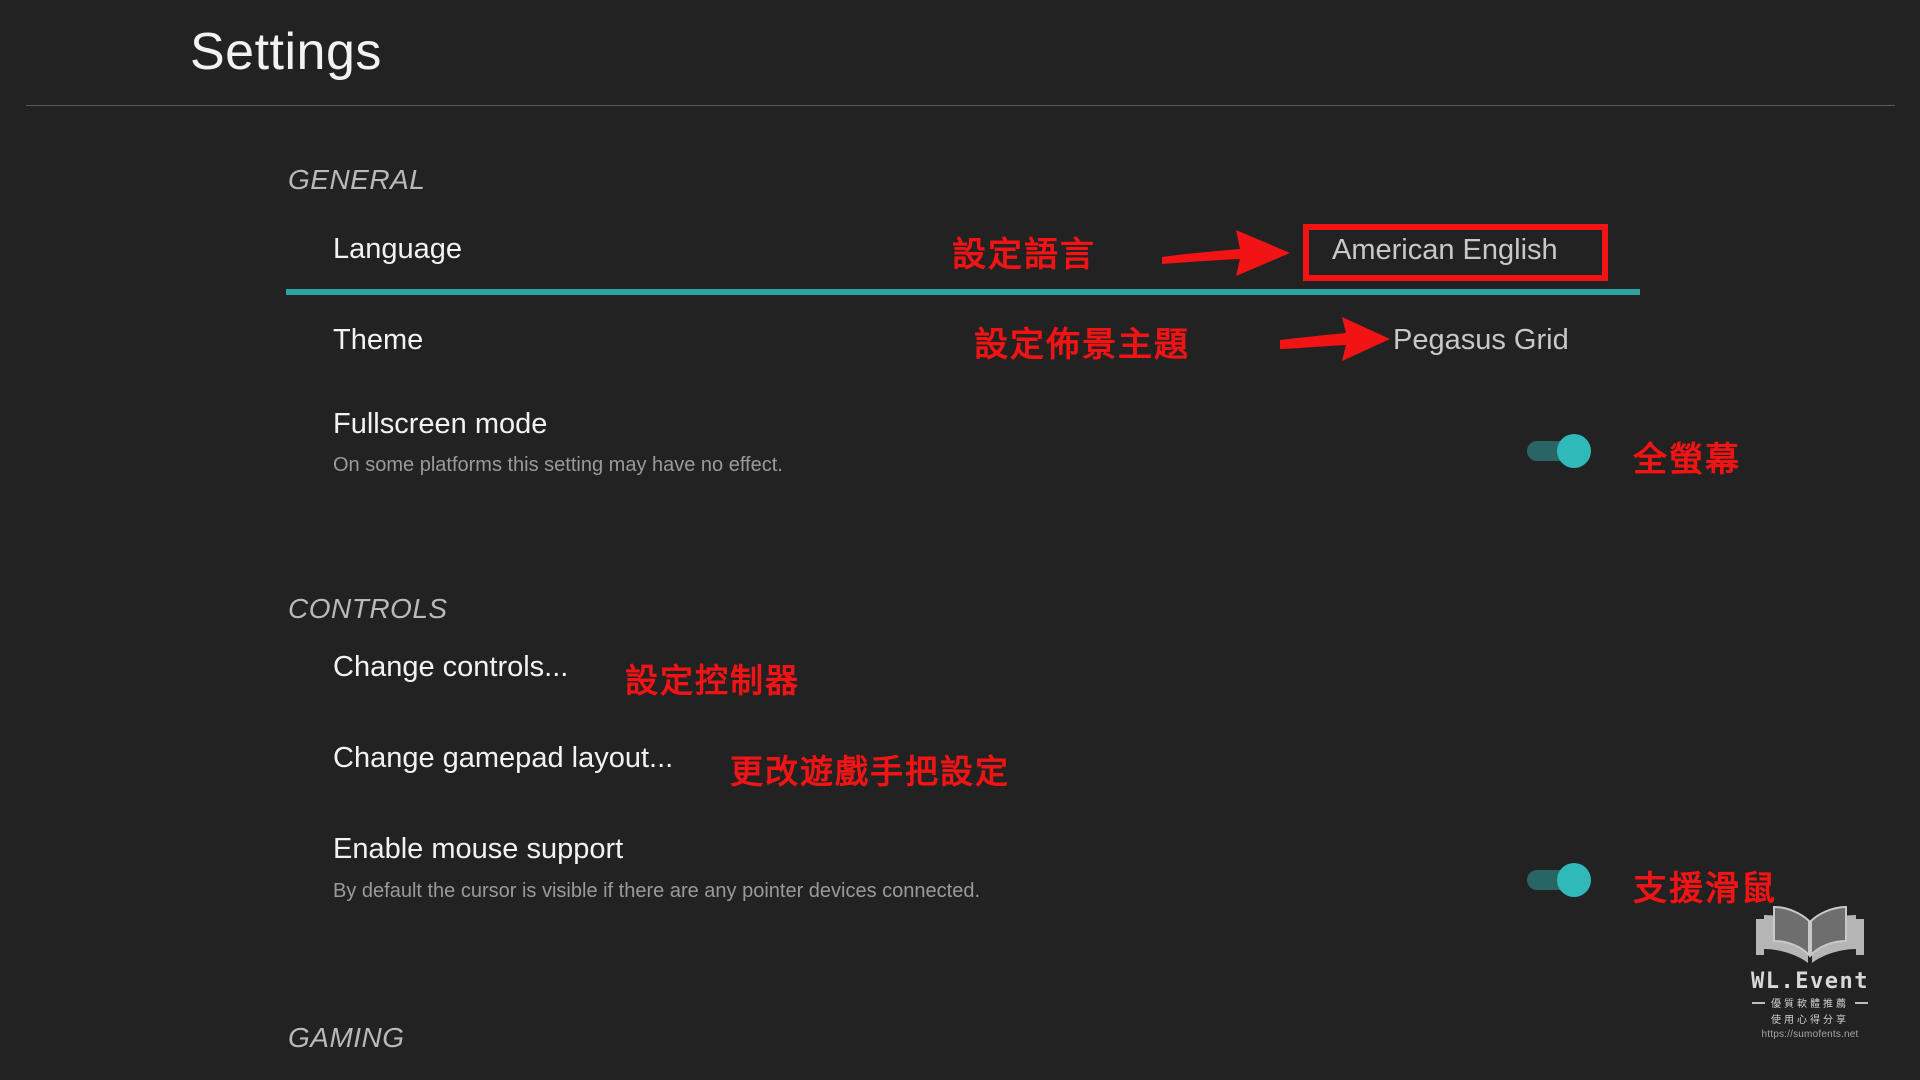 This screenshot has width=1920, height=1080. Describe the element at coordinates (963, 292) in the screenshot. I see `selection-underline` at that location.